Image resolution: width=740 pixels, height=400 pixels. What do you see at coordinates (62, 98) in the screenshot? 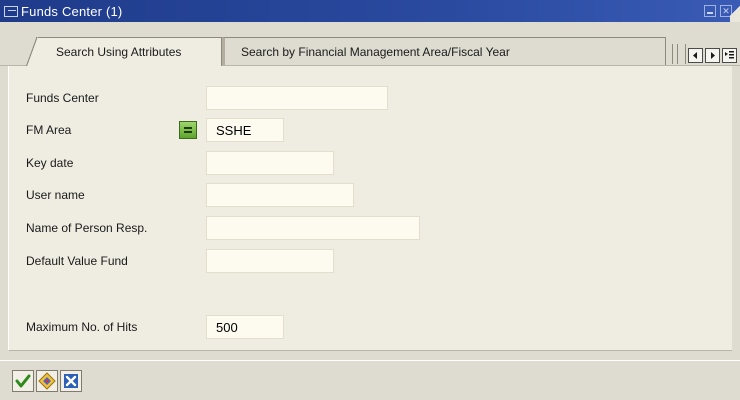
I see `funds-center-label: Funds Center` at bounding box center [62, 98].